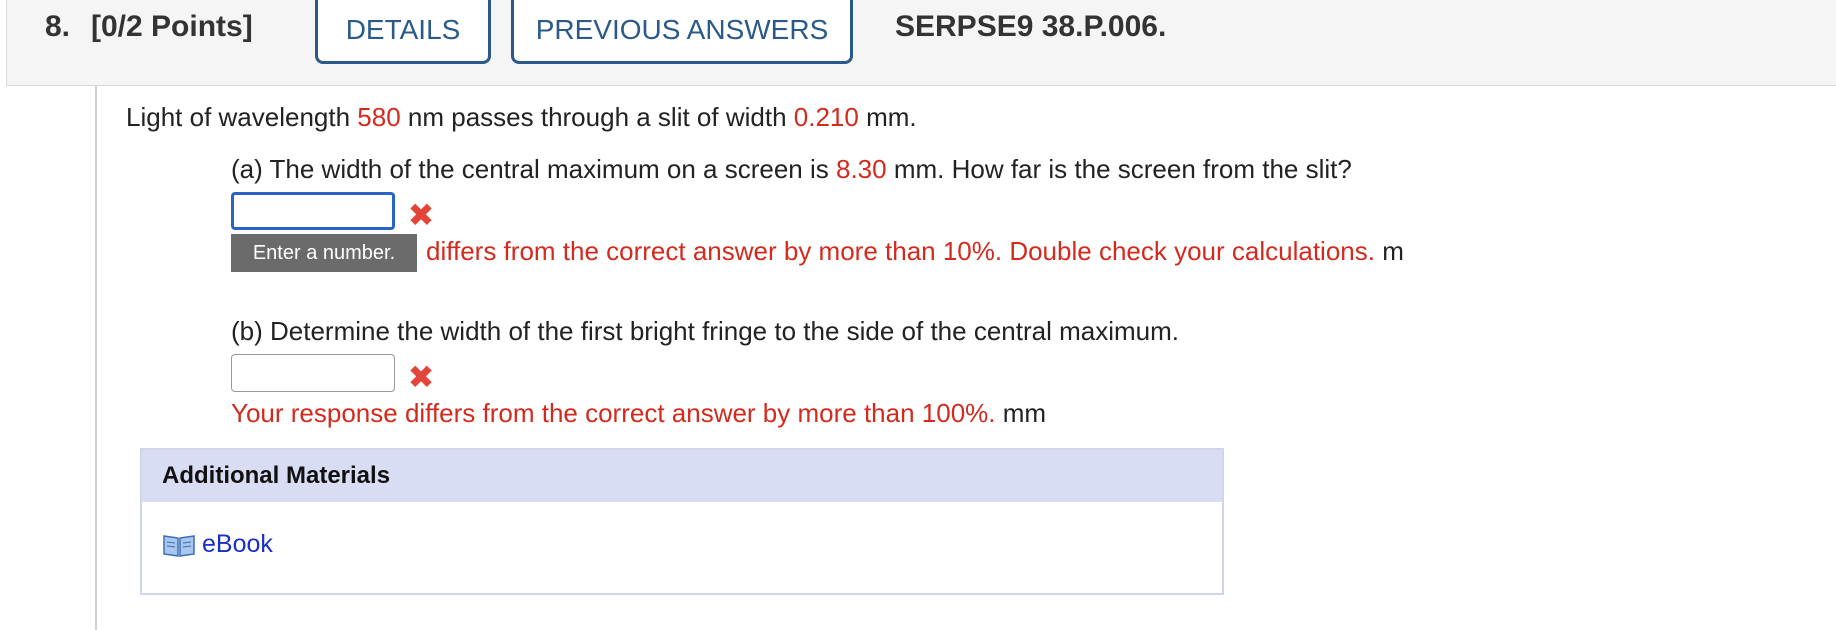  I want to click on book-icon, so click(179, 545).